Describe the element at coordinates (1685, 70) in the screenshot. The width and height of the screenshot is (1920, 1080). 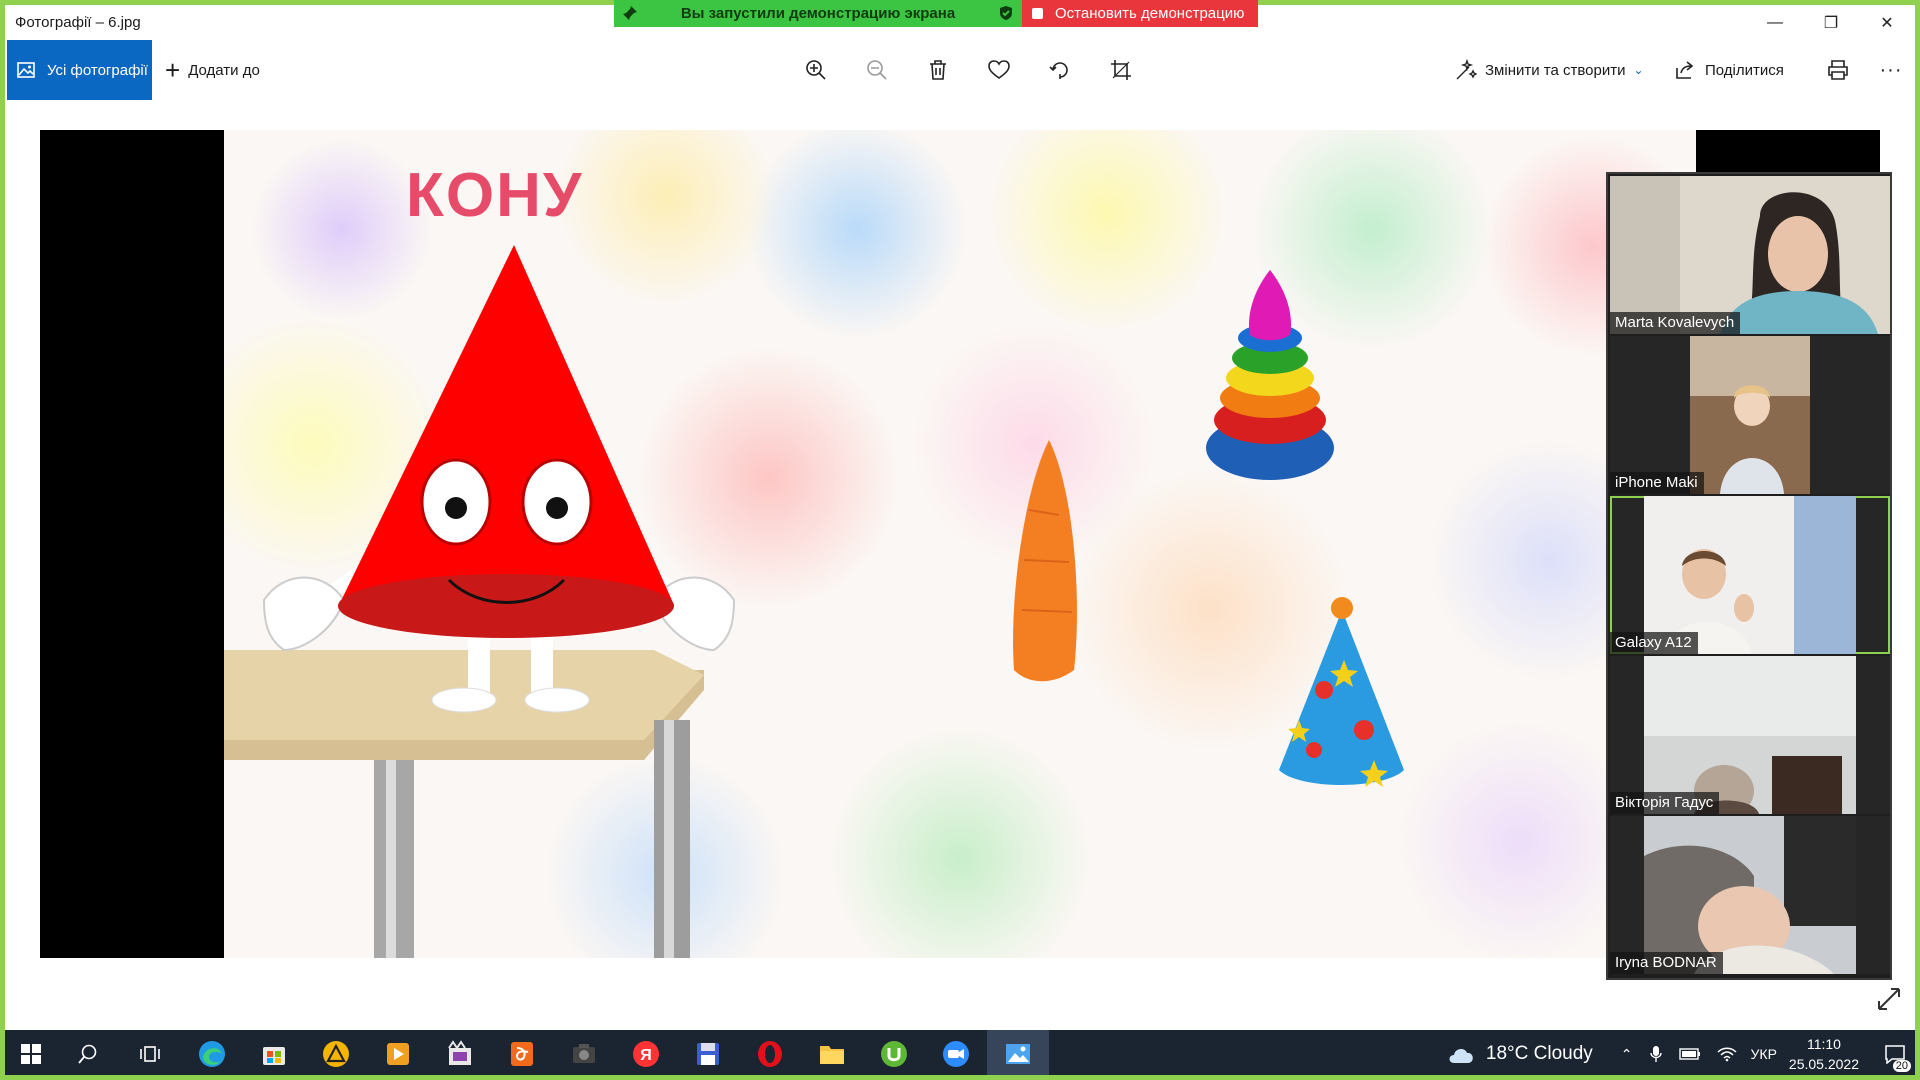
I see `share-icon` at that location.